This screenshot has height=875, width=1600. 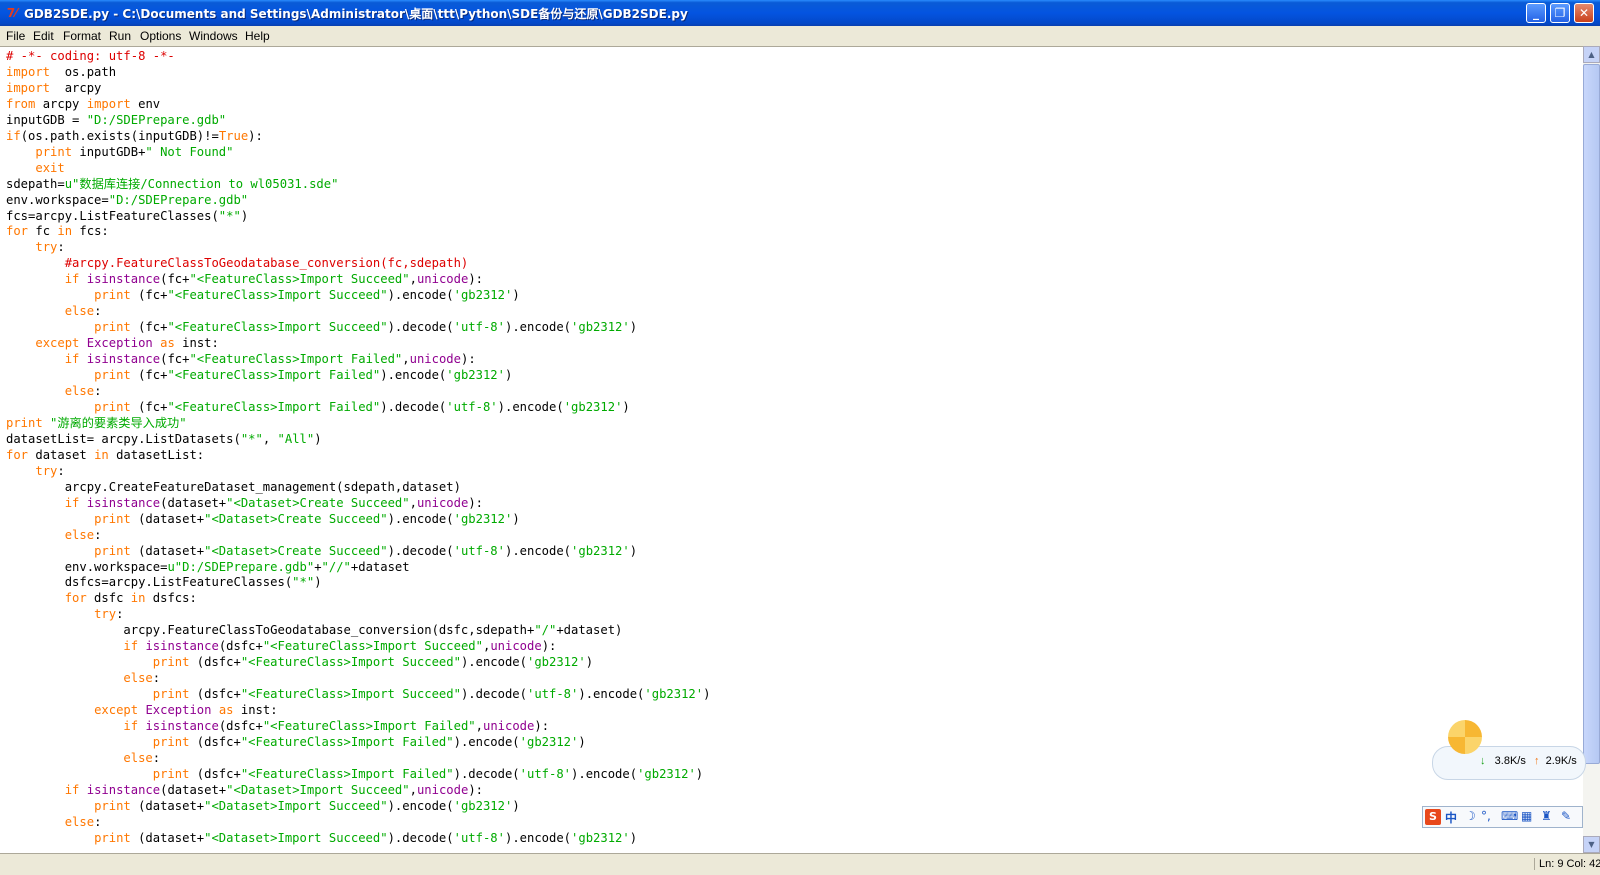 I want to click on code-line: print "游离的要素类导入成功", so click(x=358, y=424).